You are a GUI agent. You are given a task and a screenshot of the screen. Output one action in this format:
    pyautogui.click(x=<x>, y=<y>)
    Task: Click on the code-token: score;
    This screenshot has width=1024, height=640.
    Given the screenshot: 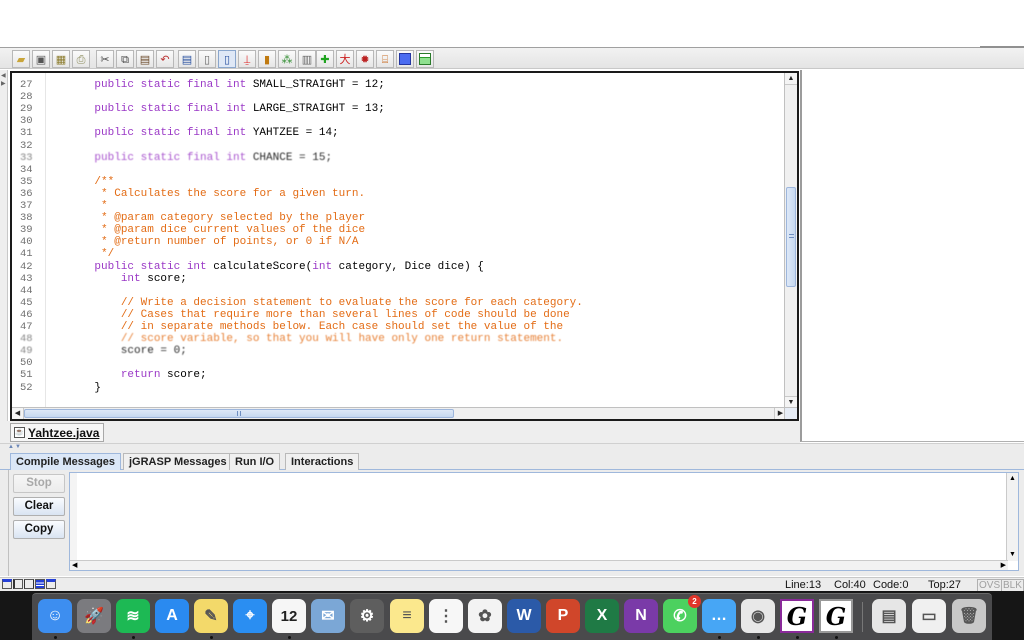 What is the action you would take?
    pyautogui.click(x=163, y=278)
    